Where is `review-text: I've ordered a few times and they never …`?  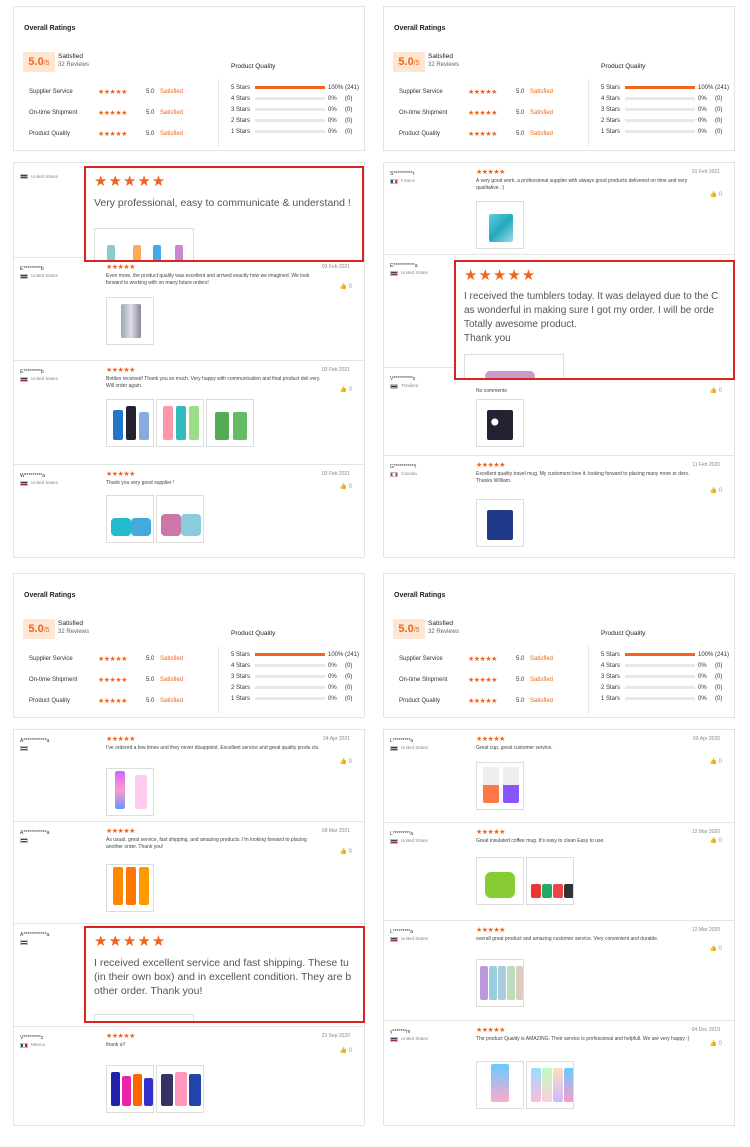
review-text: I've ordered a few times and they never … is located at coordinates (213, 748).